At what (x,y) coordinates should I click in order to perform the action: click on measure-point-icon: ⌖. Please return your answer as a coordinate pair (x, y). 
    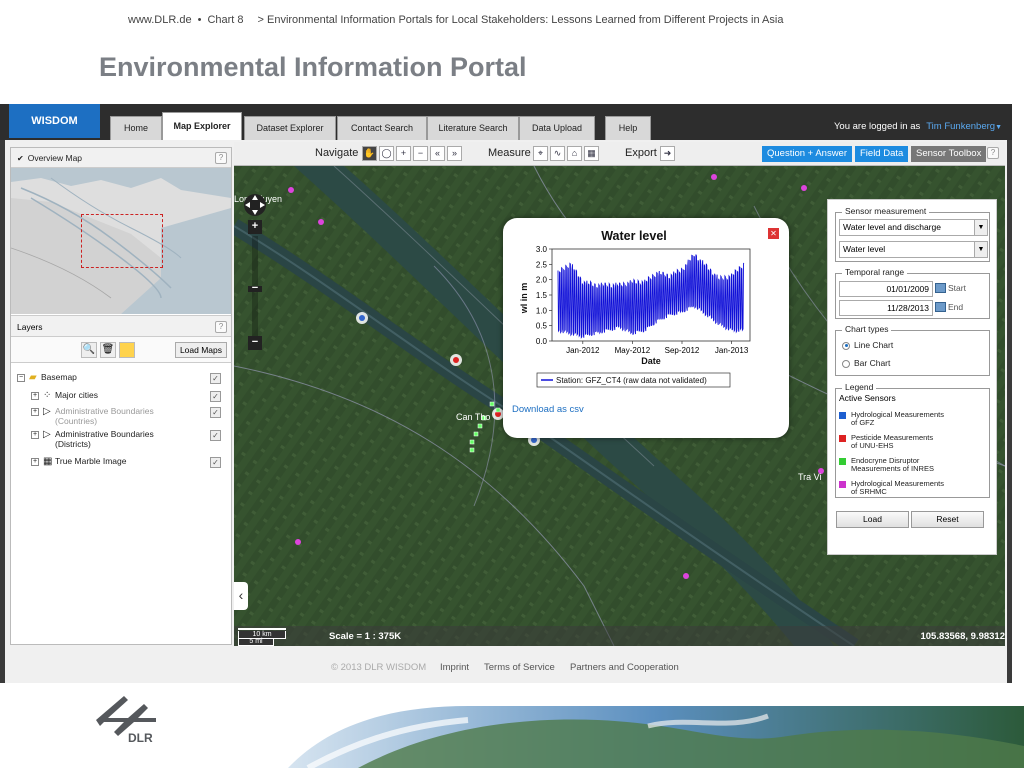
    Looking at the image, I should click on (540, 153).